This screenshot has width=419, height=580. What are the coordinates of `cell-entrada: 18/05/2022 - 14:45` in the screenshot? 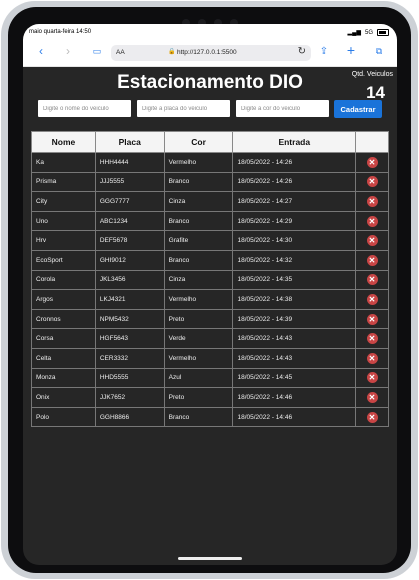 It's located at (294, 378).